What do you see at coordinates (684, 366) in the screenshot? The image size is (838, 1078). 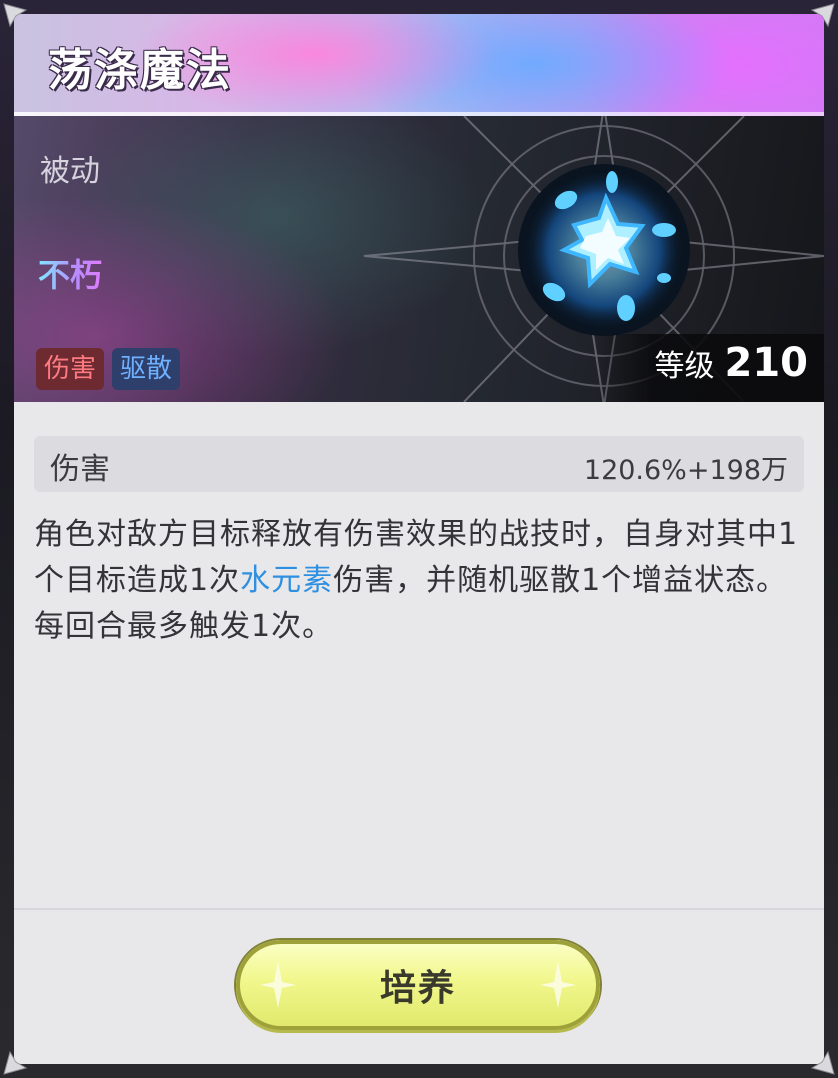 I see `level-label: 等级` at bounding box center [684, 366].